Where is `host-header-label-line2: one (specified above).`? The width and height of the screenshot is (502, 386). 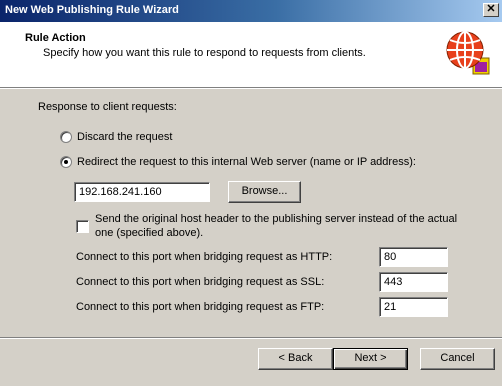
host-header-label-line2: one (specified above). is located at coordinates (149, 233).